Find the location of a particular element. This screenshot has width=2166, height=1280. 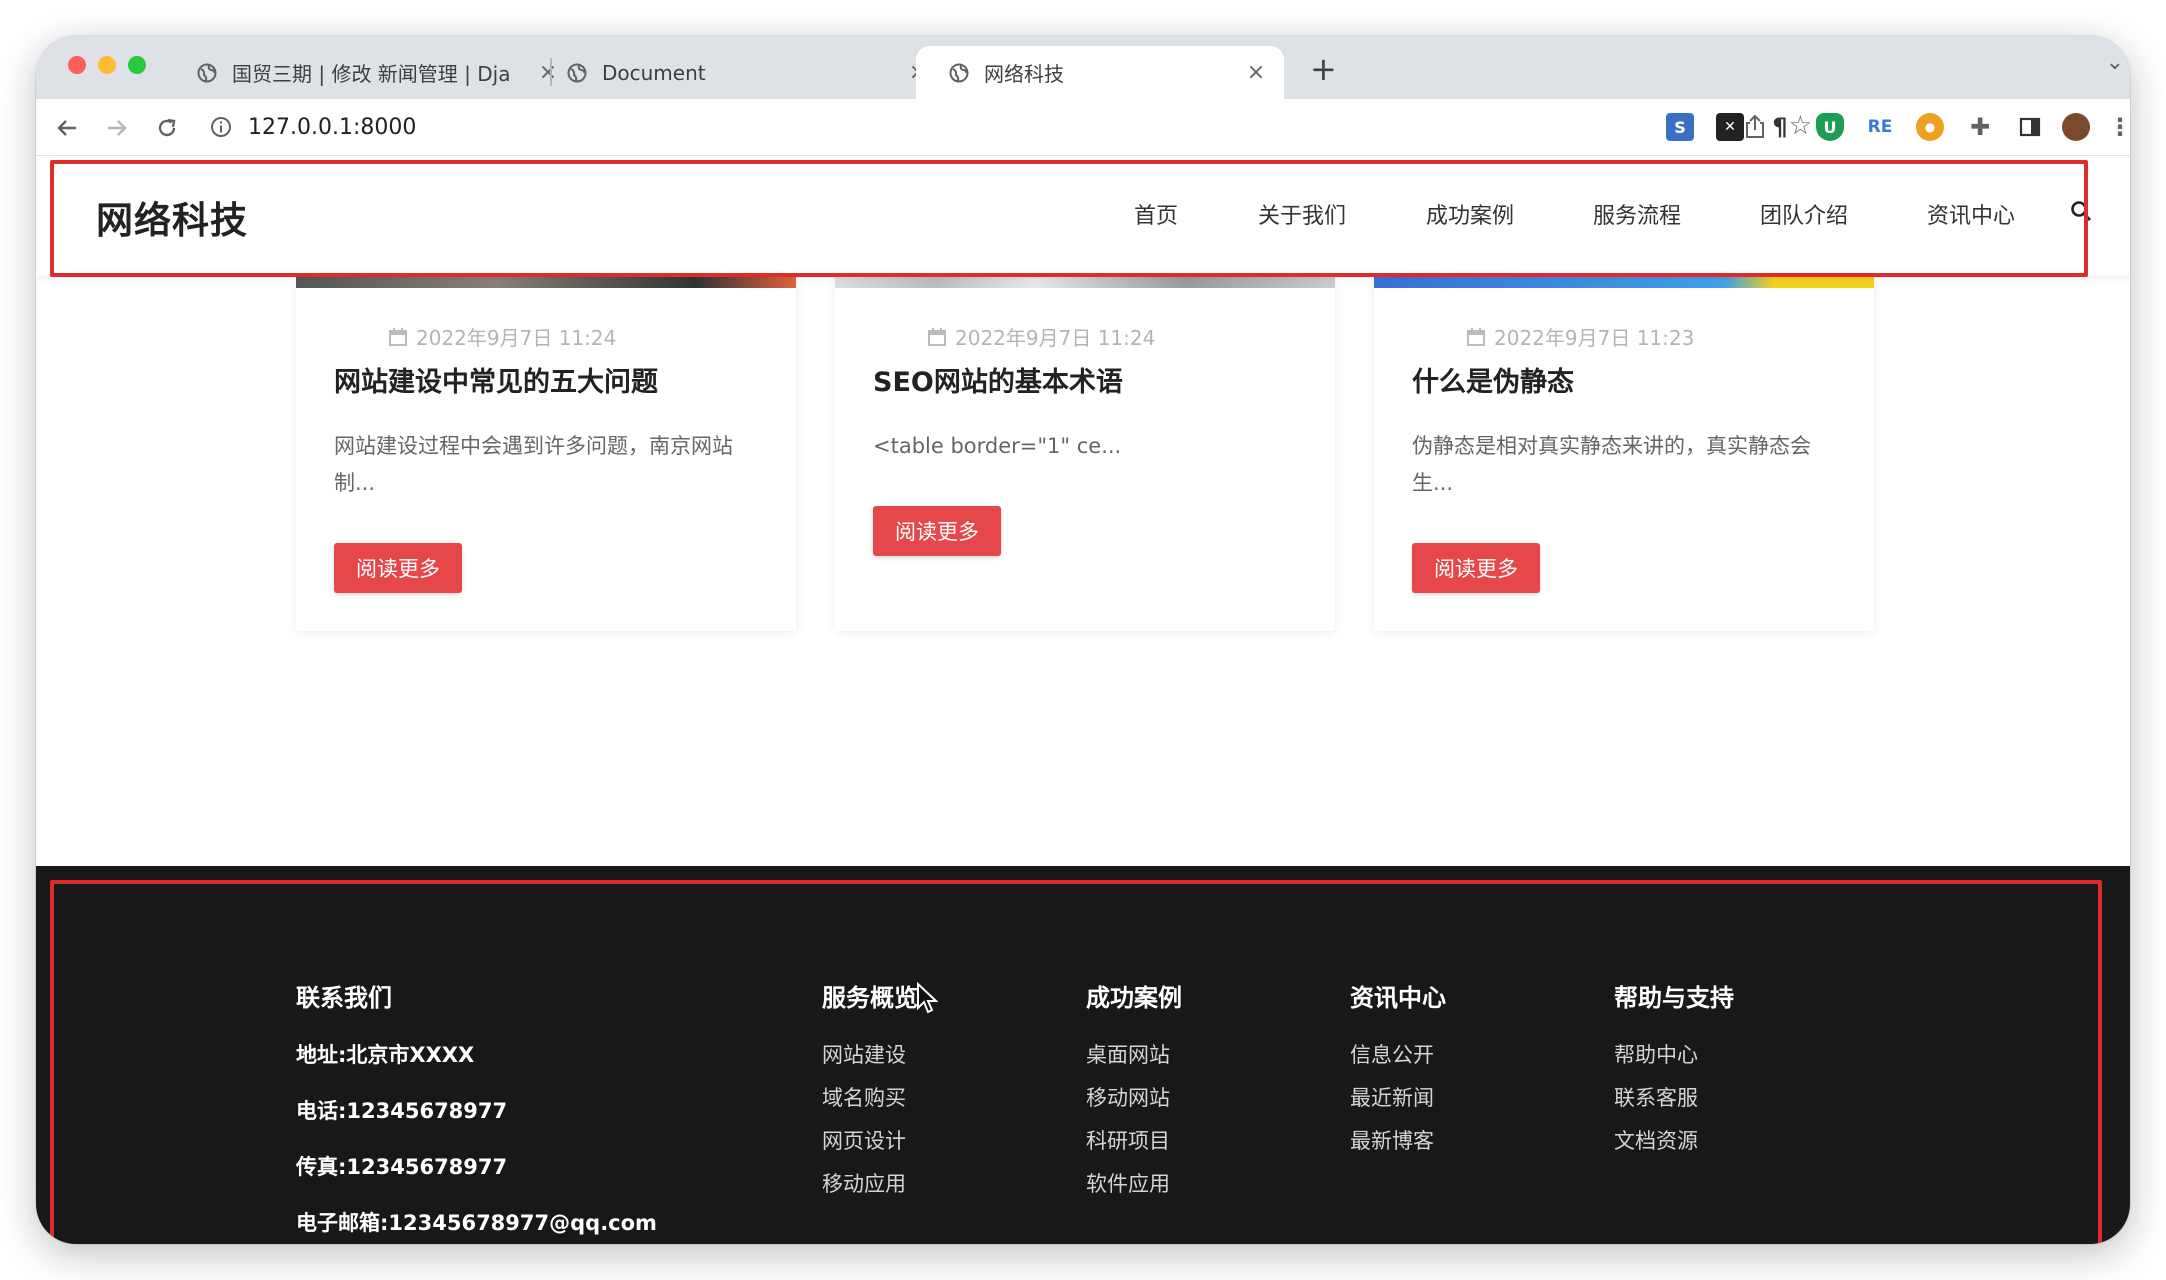

footer-heading: 服务概览 is located at coordinates (870, 998).